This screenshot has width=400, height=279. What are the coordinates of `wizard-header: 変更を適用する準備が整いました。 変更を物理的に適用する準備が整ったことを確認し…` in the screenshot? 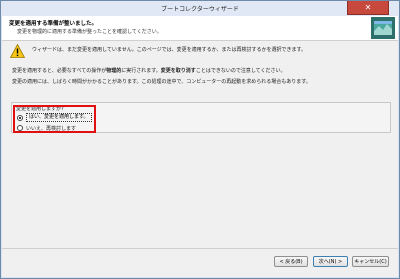 It's located at (200, 28).